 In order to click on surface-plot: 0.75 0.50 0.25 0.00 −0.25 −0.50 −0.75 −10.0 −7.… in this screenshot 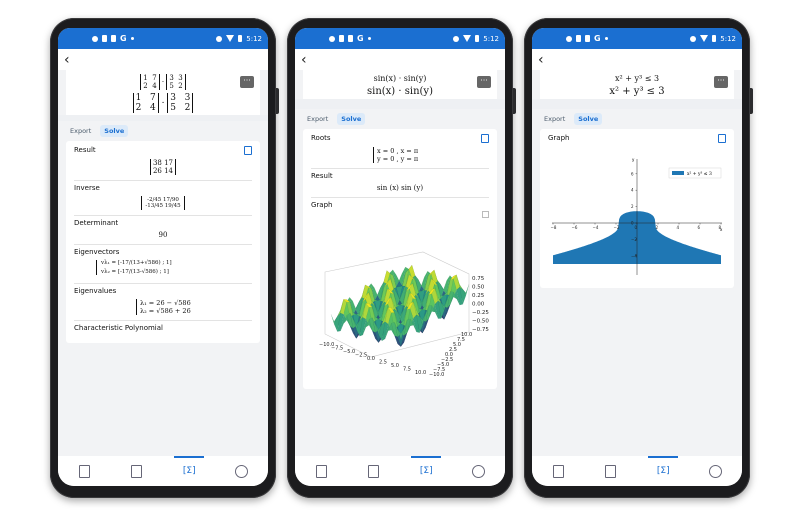, I will do `click(404, 314)`.